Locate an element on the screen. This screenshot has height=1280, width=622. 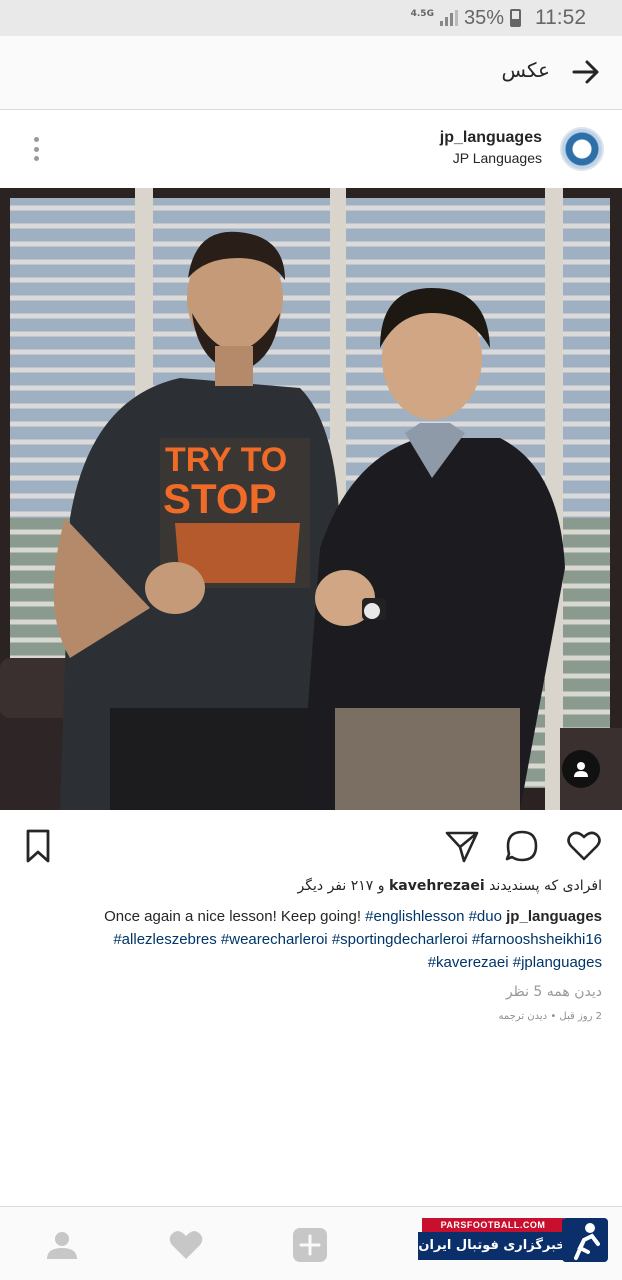
hashtag: #wearecharleroi is located at coordinates (274, 939).